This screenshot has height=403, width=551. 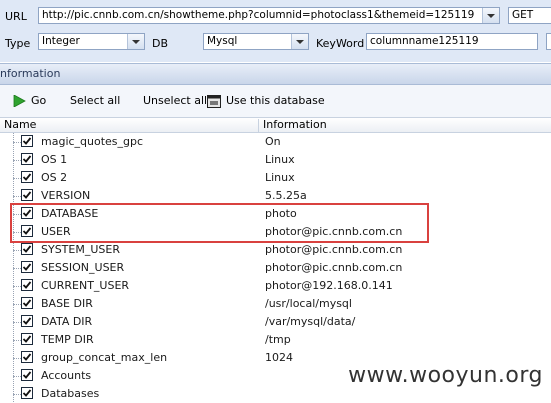 What do you see at coordinates (91, 41) in the screenshot?
I see `type-select: Integer` at bounding box center [91, 41].